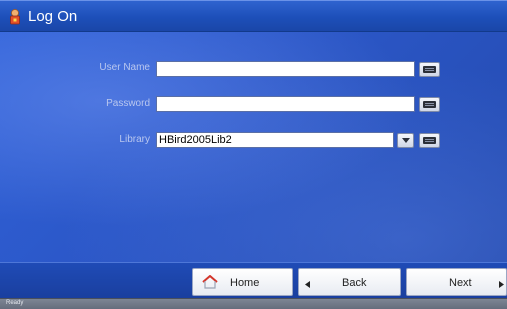 This screenshot has height=309, width=507. I want to click on title-bar: Log On, so click(253, 16).